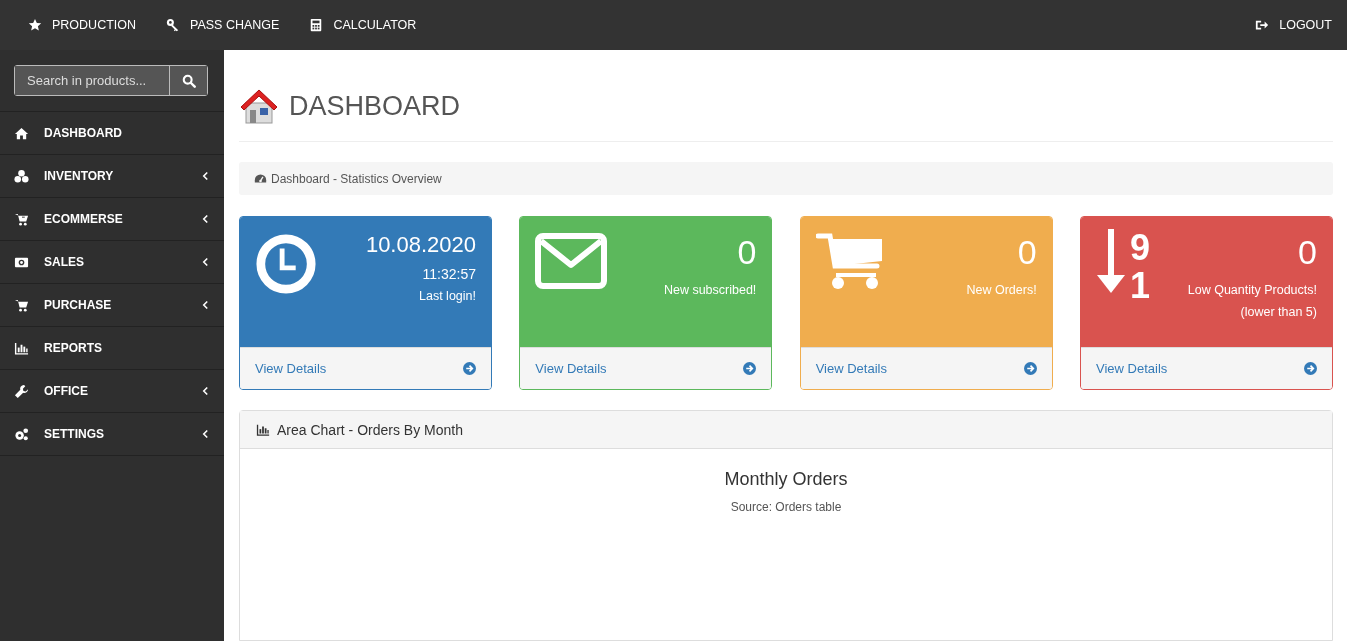 This screenshot has height=641, width=1347. I want to click on star-icon, so click(35, 25).